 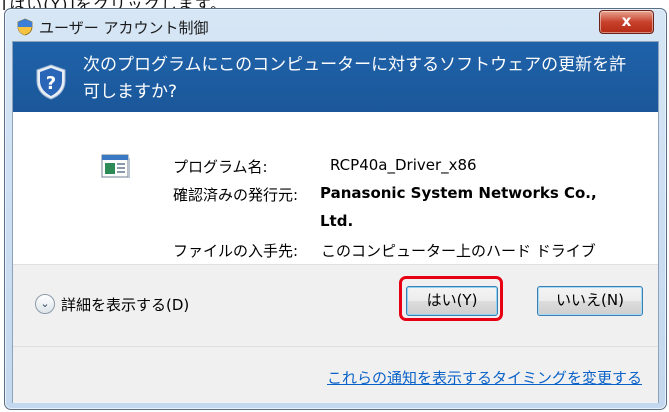 I want to click on chevron-down-icon: ⌄, so click(x=45, y=304).